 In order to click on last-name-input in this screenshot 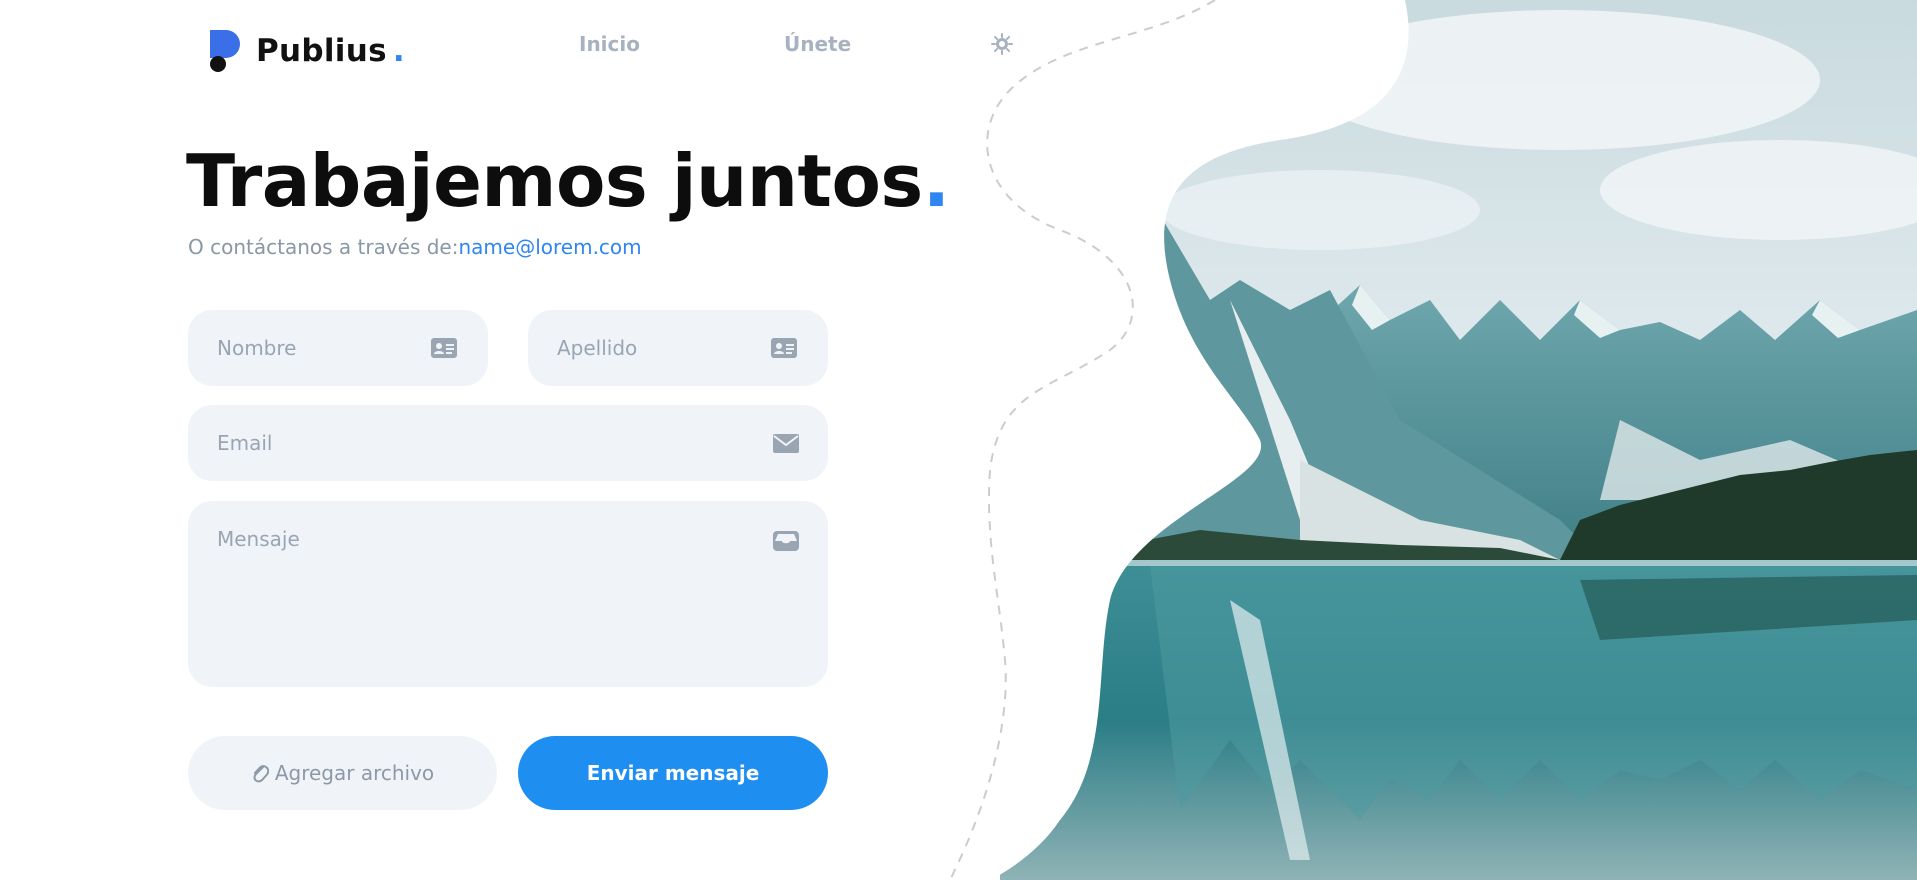, I will do `click(678, 348)`.